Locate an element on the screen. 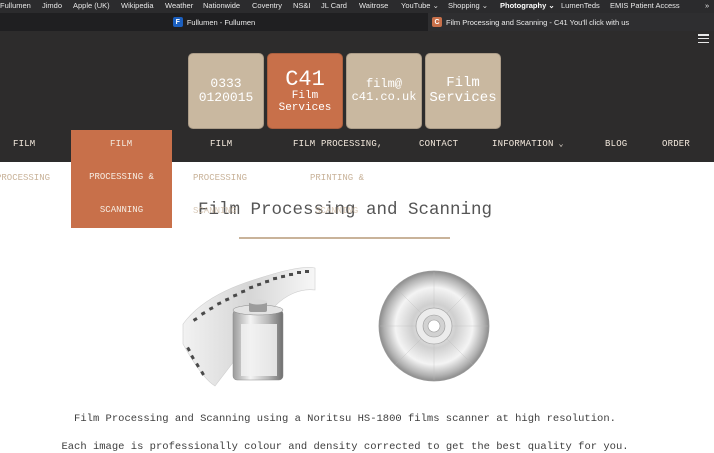 The width and height of the screenshot is (714, 453). email-line2: c41.co.uk is located at coordinates (384, 97).